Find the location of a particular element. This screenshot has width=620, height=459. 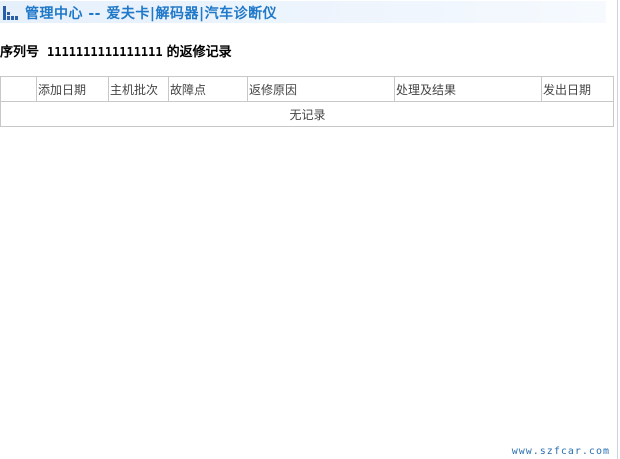

column-header-result: 处理及结果 is located at coordinates (468, 89).